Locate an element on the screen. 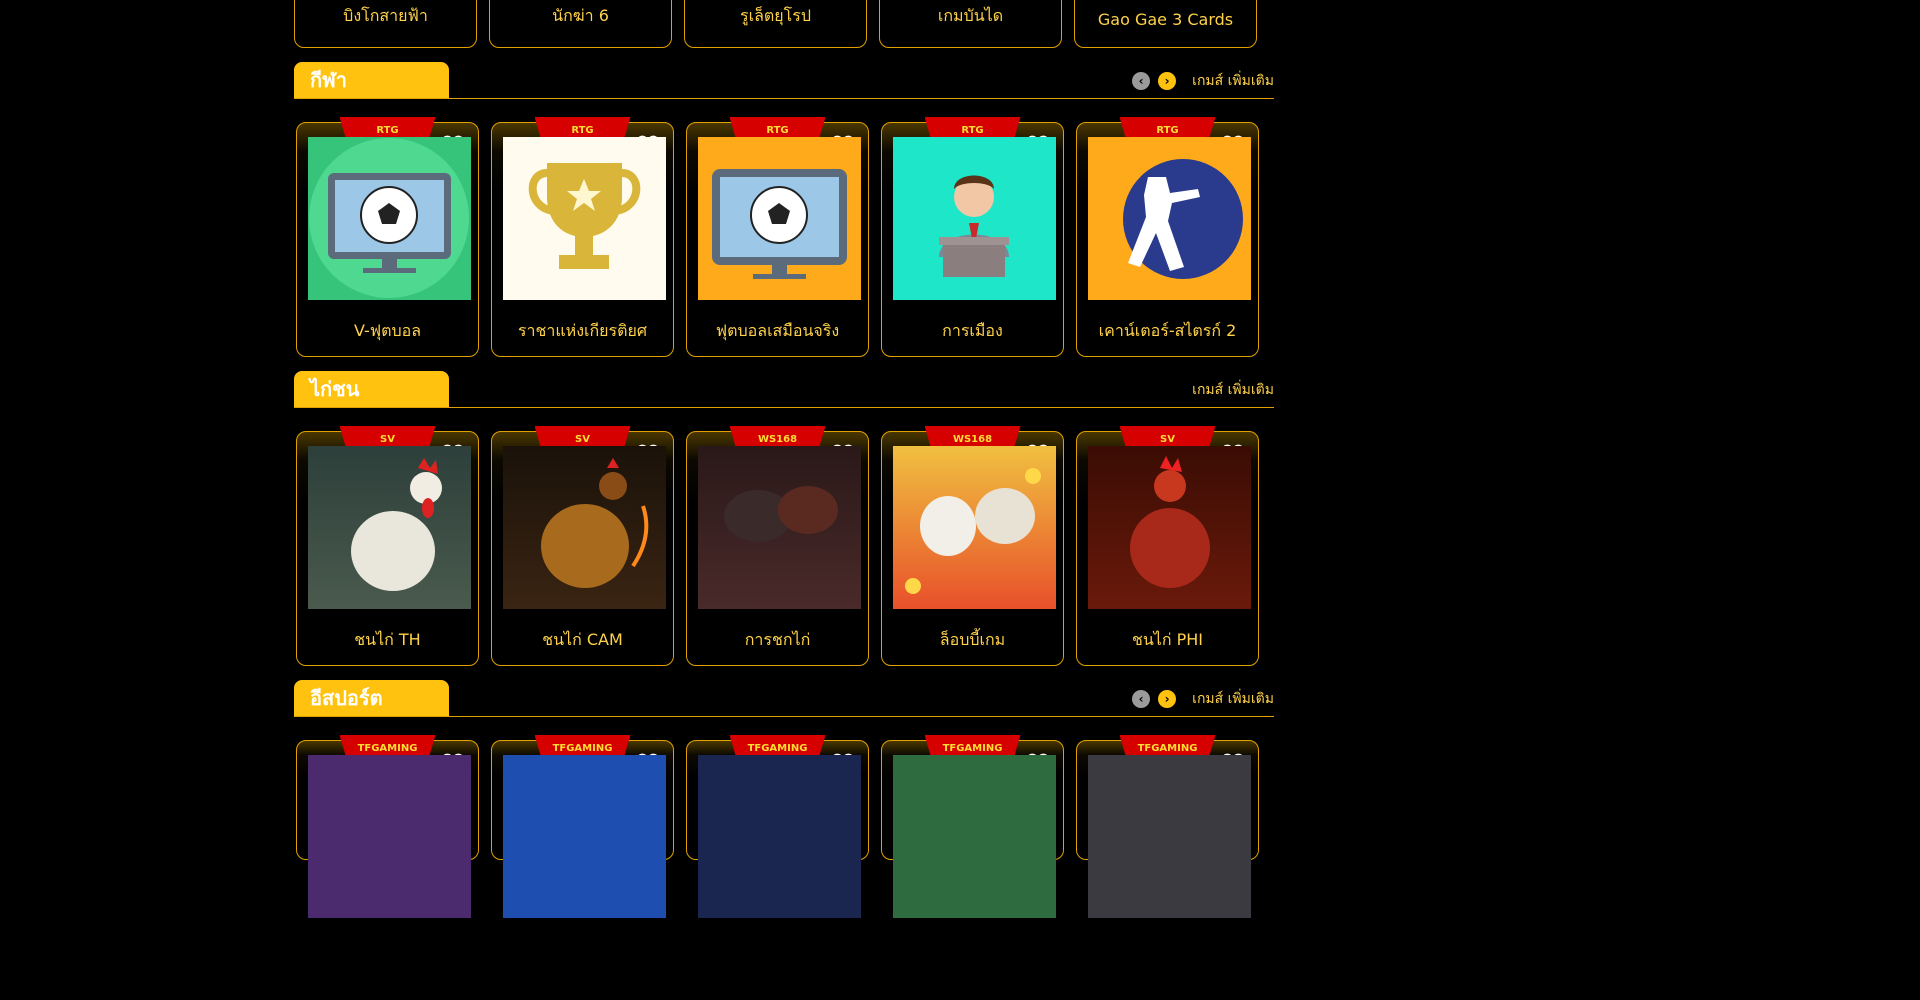 Image resolution: width=1920 pixels, height=1000 pixels. game-card: RTG การเมือง is located at coordinates (972, 237).